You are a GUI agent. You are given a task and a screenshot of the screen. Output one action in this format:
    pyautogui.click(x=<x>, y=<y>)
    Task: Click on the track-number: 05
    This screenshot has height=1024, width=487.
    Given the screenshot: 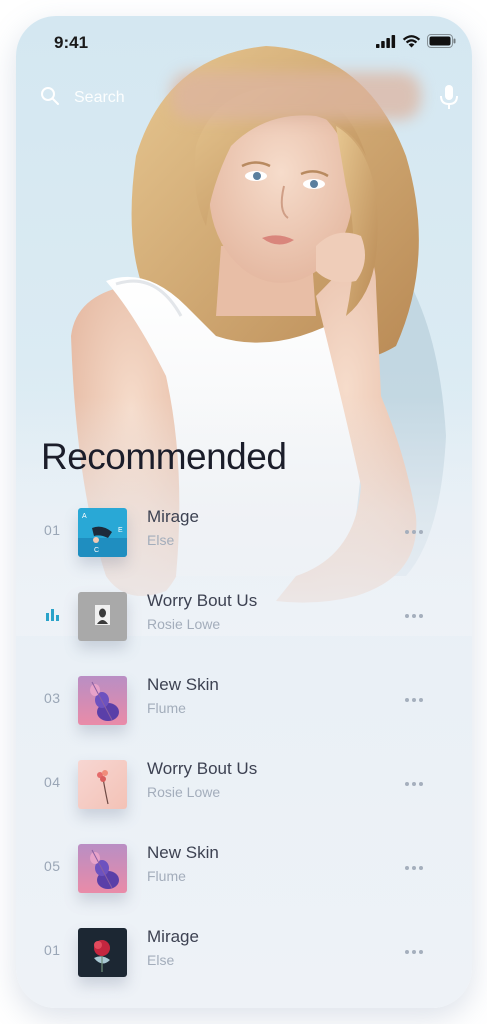 What is the action you would take?
    pyautogui.click(x=52, y=866)
    